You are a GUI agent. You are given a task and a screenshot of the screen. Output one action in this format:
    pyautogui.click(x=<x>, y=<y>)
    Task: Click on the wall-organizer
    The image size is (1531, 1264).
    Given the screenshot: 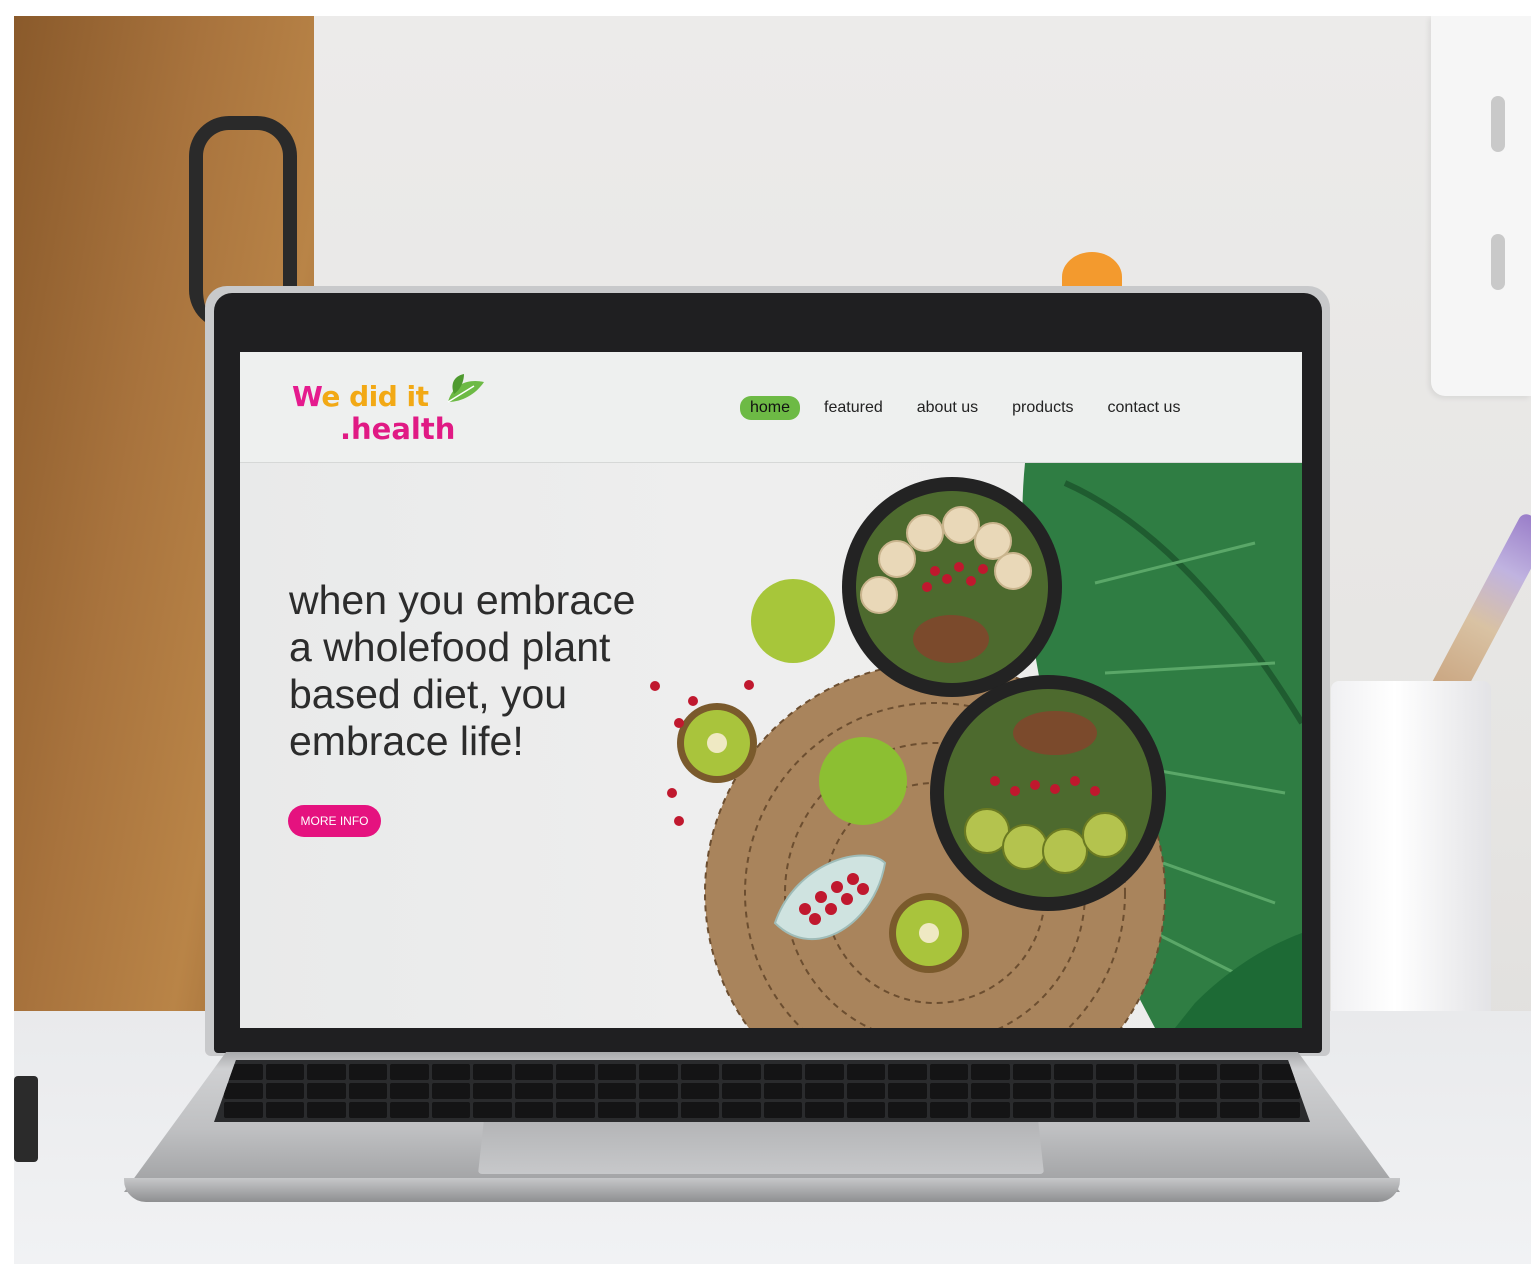 What is the action you would take?
    pyautogui.click(x=1481, y=206)
    